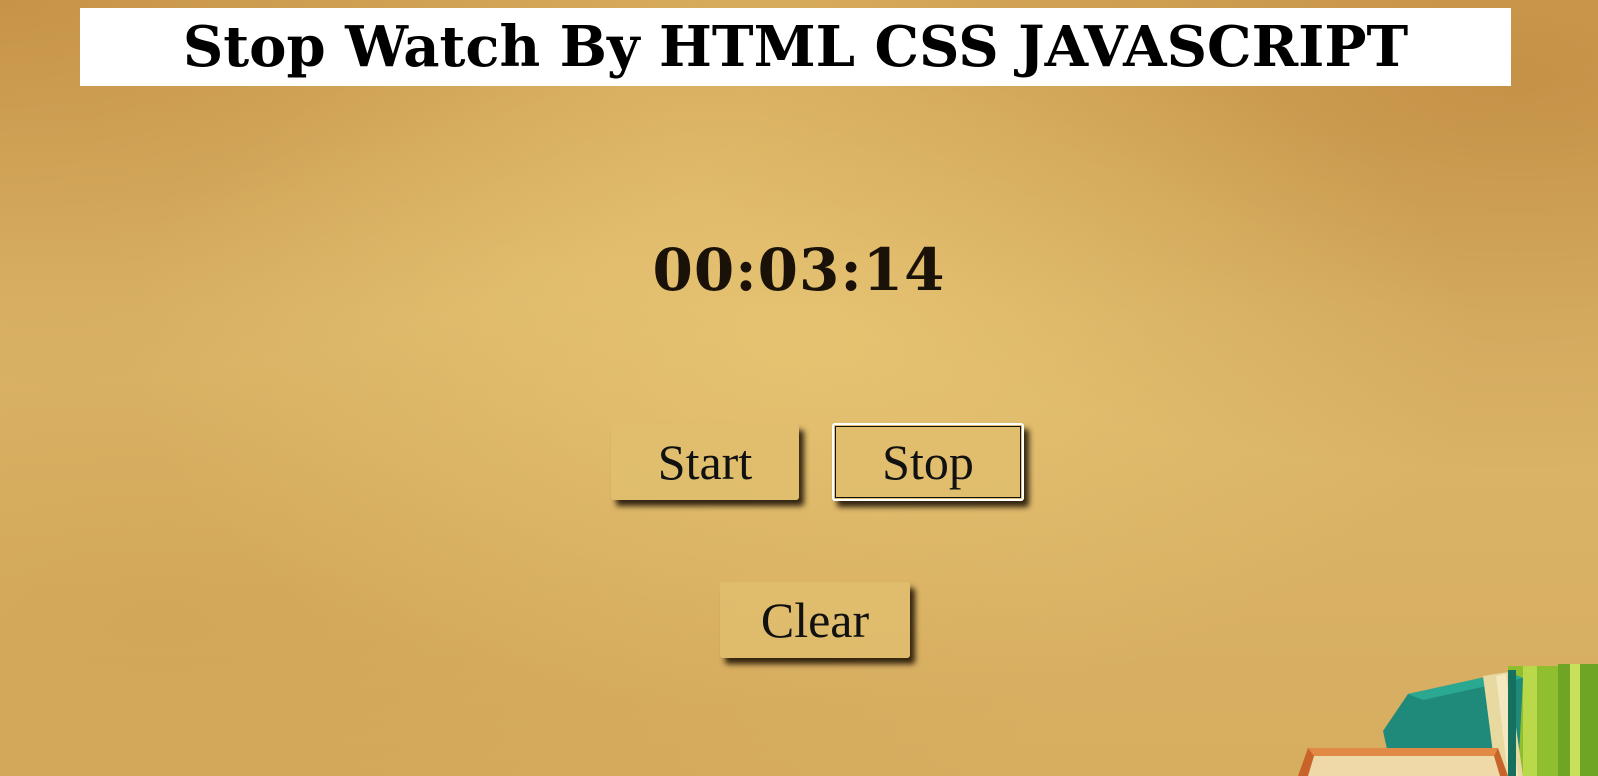 The width and height of the screenshot is (1598, 776). Describe the element at coordinates (705, 462) in the screenshot. I see `start-button: Start` at that location.